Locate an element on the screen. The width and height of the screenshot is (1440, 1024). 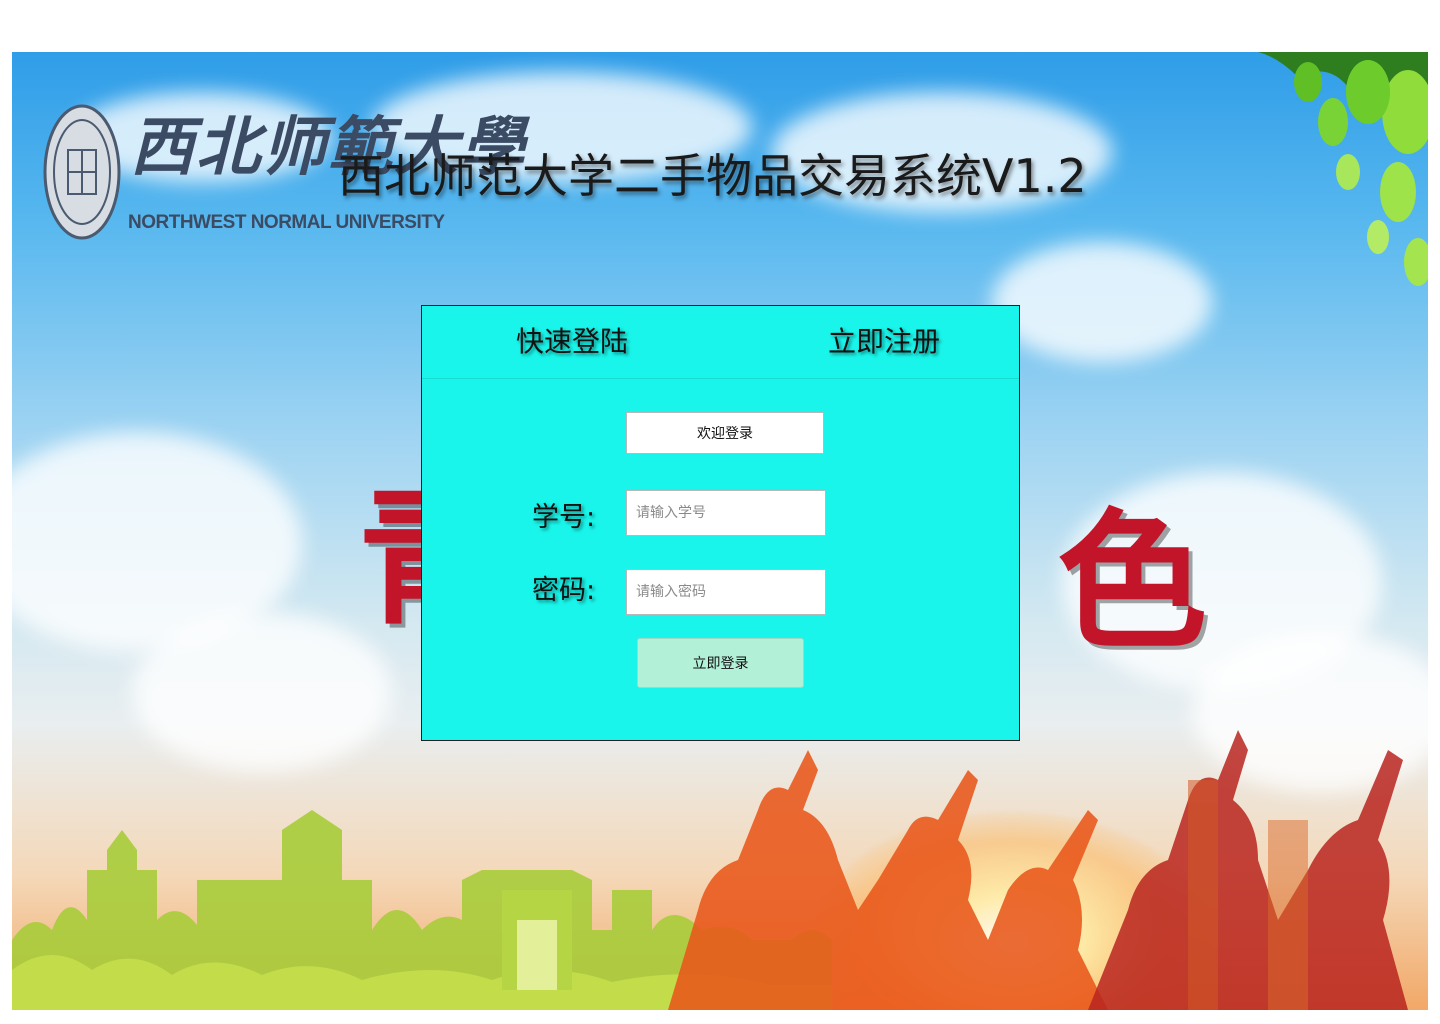
banner-right-char: 色 is located at coordinates (1132, 582).